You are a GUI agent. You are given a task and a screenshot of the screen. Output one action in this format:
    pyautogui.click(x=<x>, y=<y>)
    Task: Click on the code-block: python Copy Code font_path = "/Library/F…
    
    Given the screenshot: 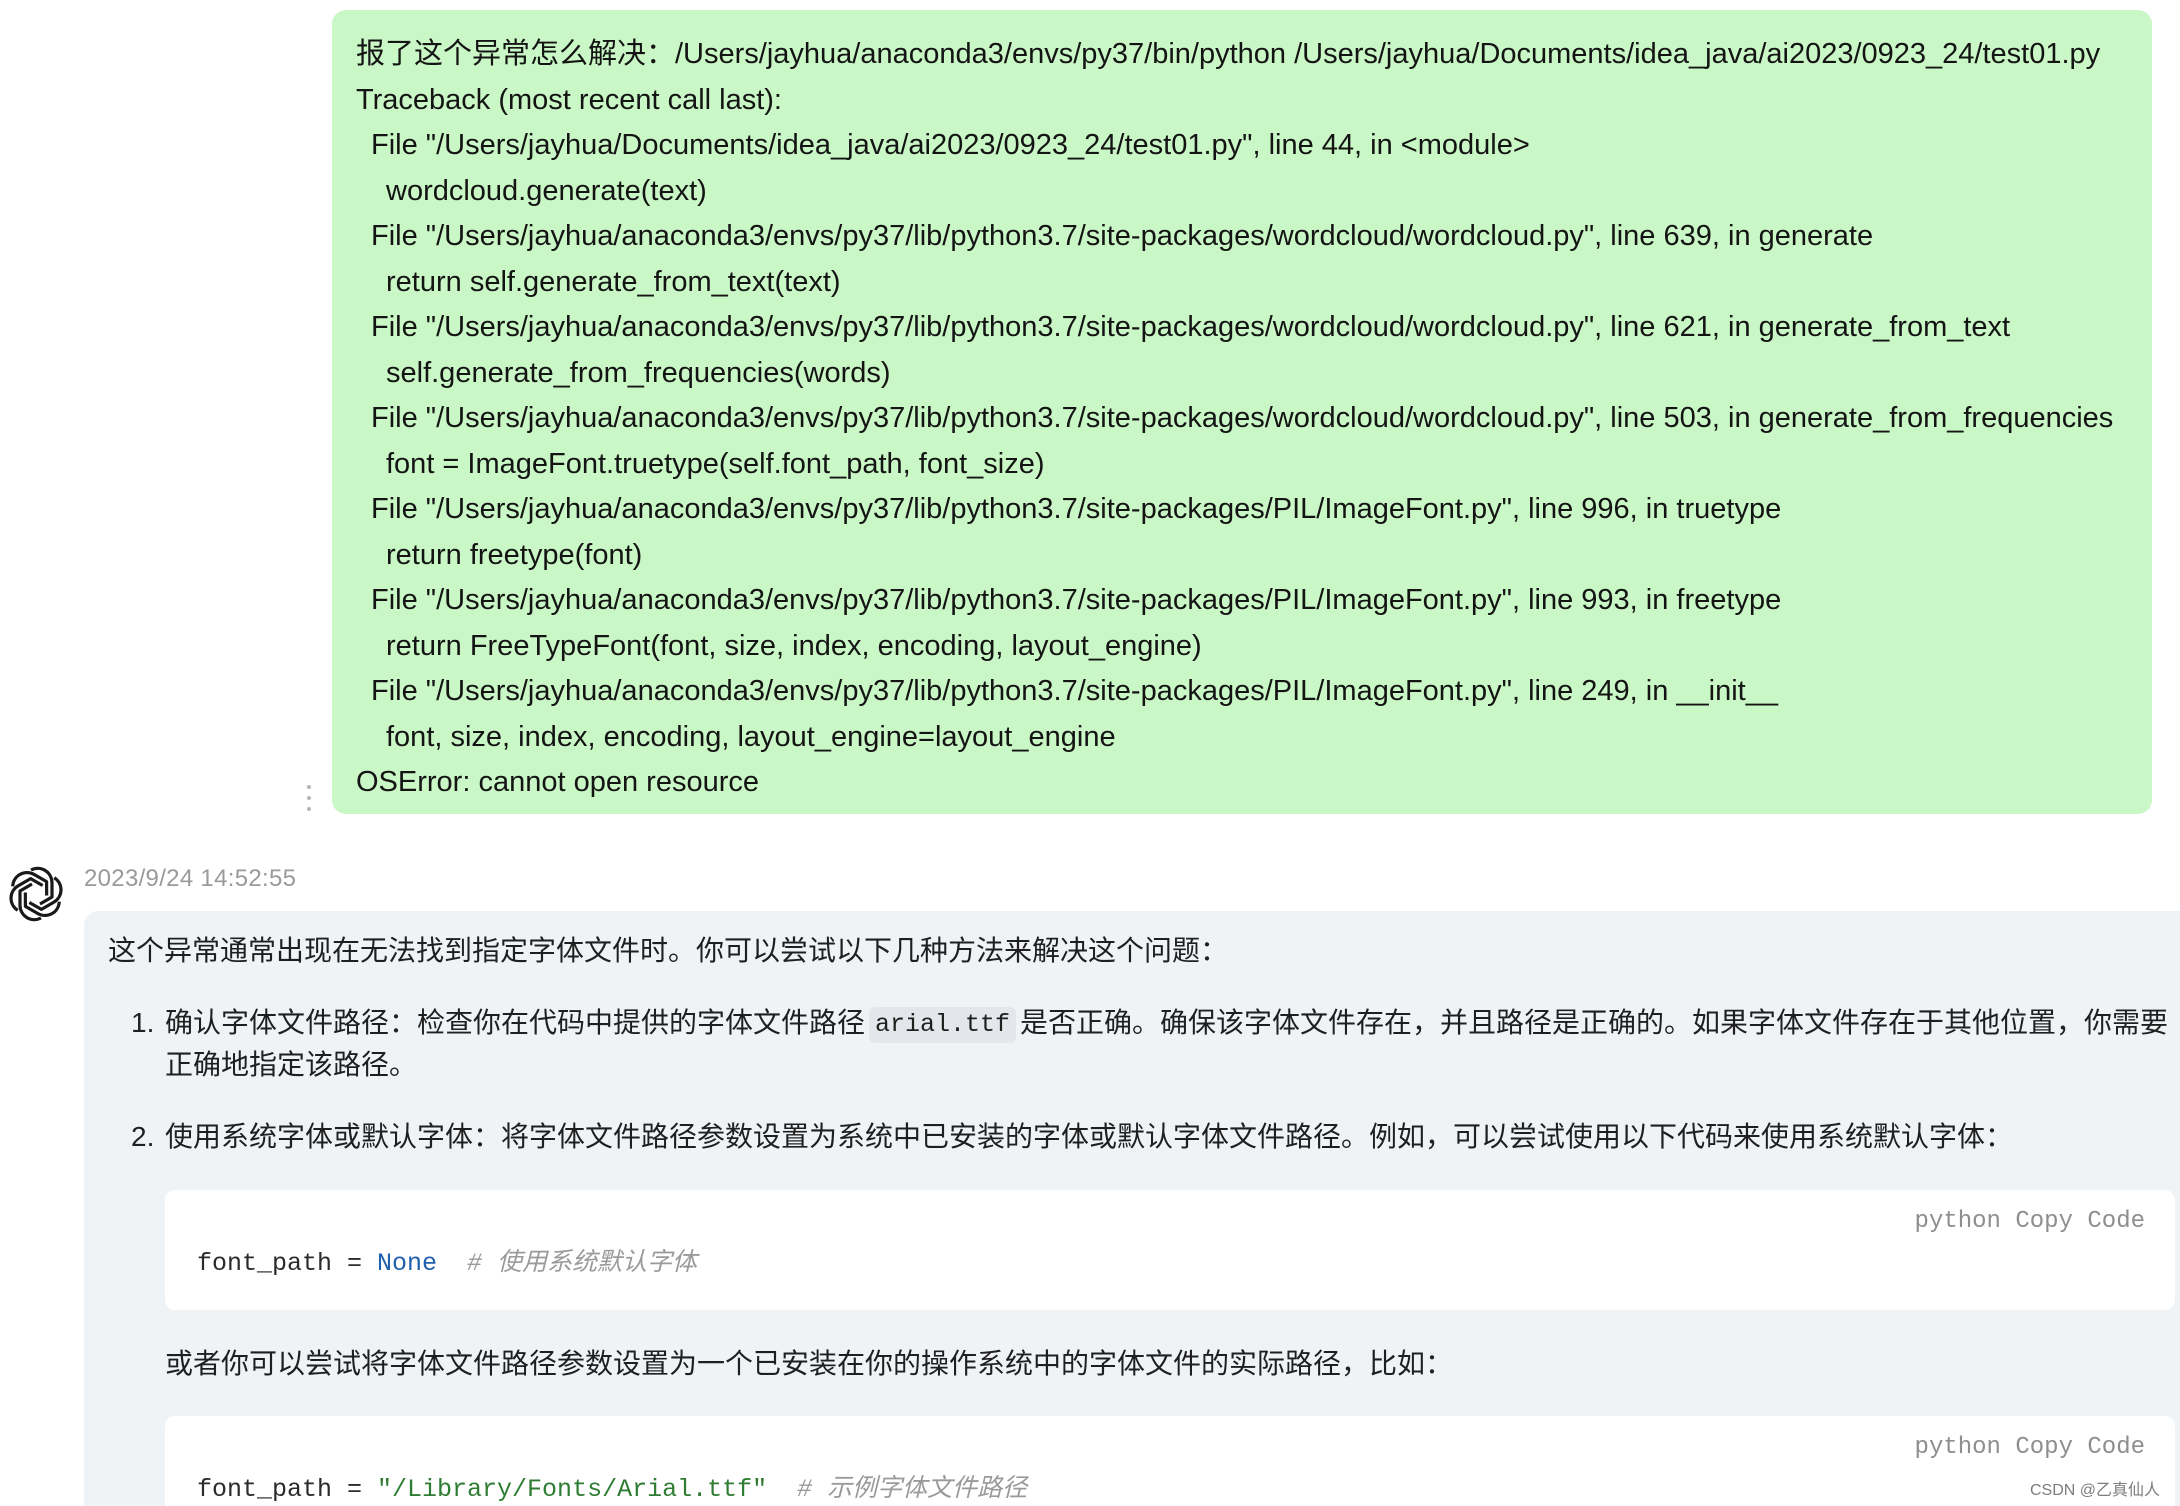 What is the action you would take?
    pyautogui.click(x=1170, y=1461)
    